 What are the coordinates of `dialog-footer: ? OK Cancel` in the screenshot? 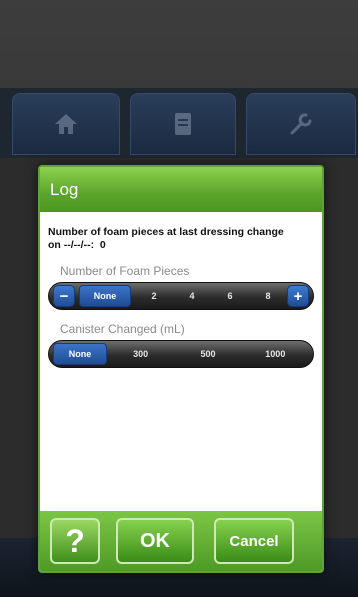 It's located at (181, 541).